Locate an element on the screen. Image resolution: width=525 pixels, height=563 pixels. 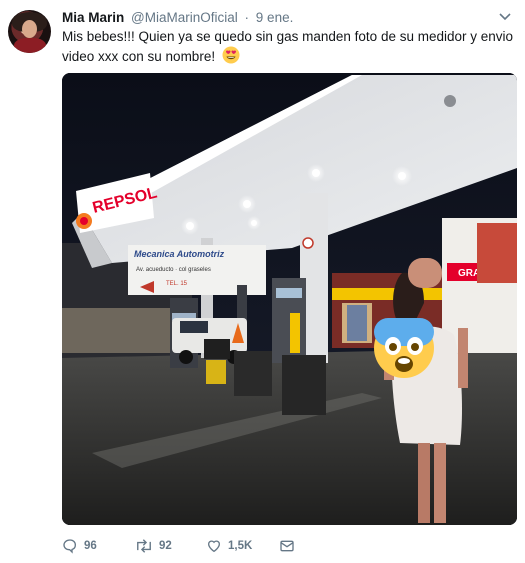
mecanica-address: Av. acueducto · col graseles is located at coordinates (173, 270).